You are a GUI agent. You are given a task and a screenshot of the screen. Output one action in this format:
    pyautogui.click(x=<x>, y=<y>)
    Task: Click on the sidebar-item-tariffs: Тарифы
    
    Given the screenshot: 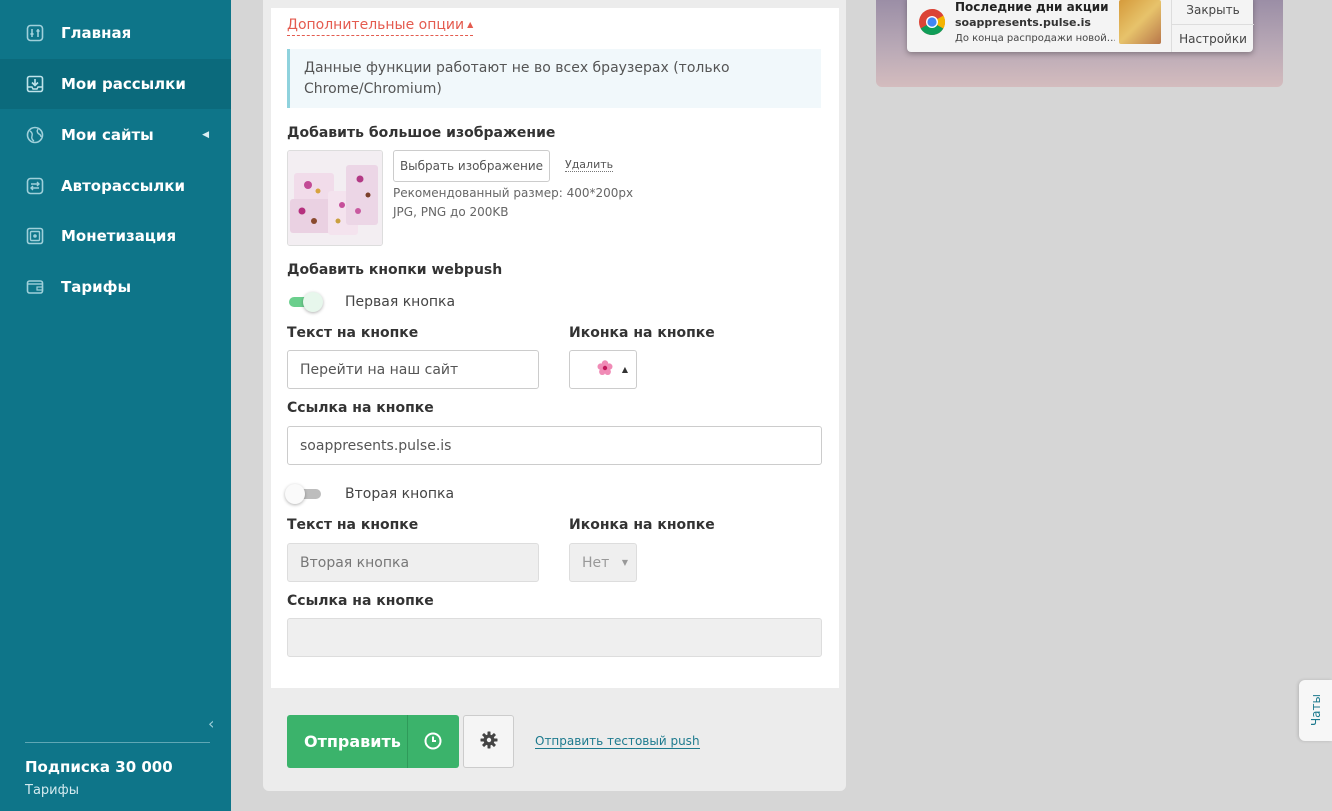 What is the action you would take?
    pyautogui.click(x=115, y=287)
    